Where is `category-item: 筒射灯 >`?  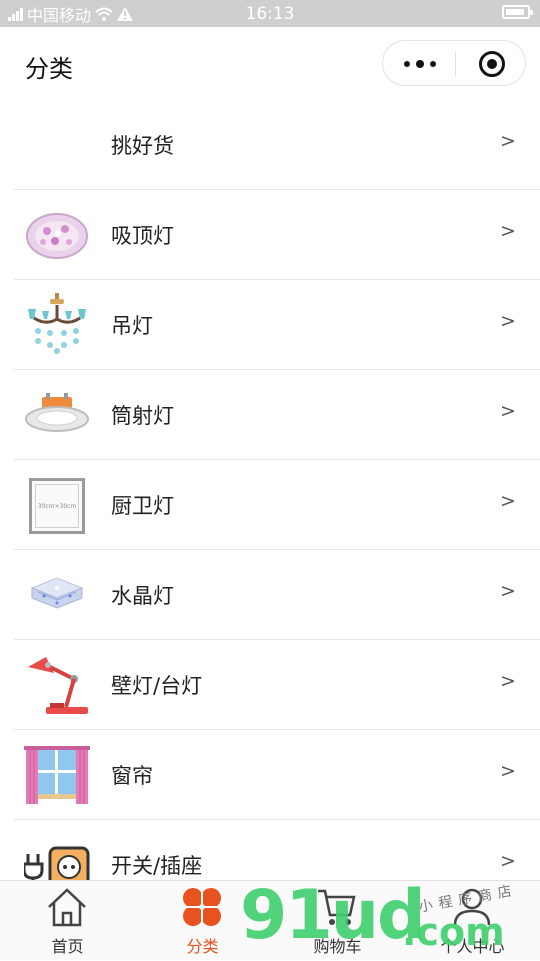 category-item: 筒射灯 > is located at coordinates (270, 415).